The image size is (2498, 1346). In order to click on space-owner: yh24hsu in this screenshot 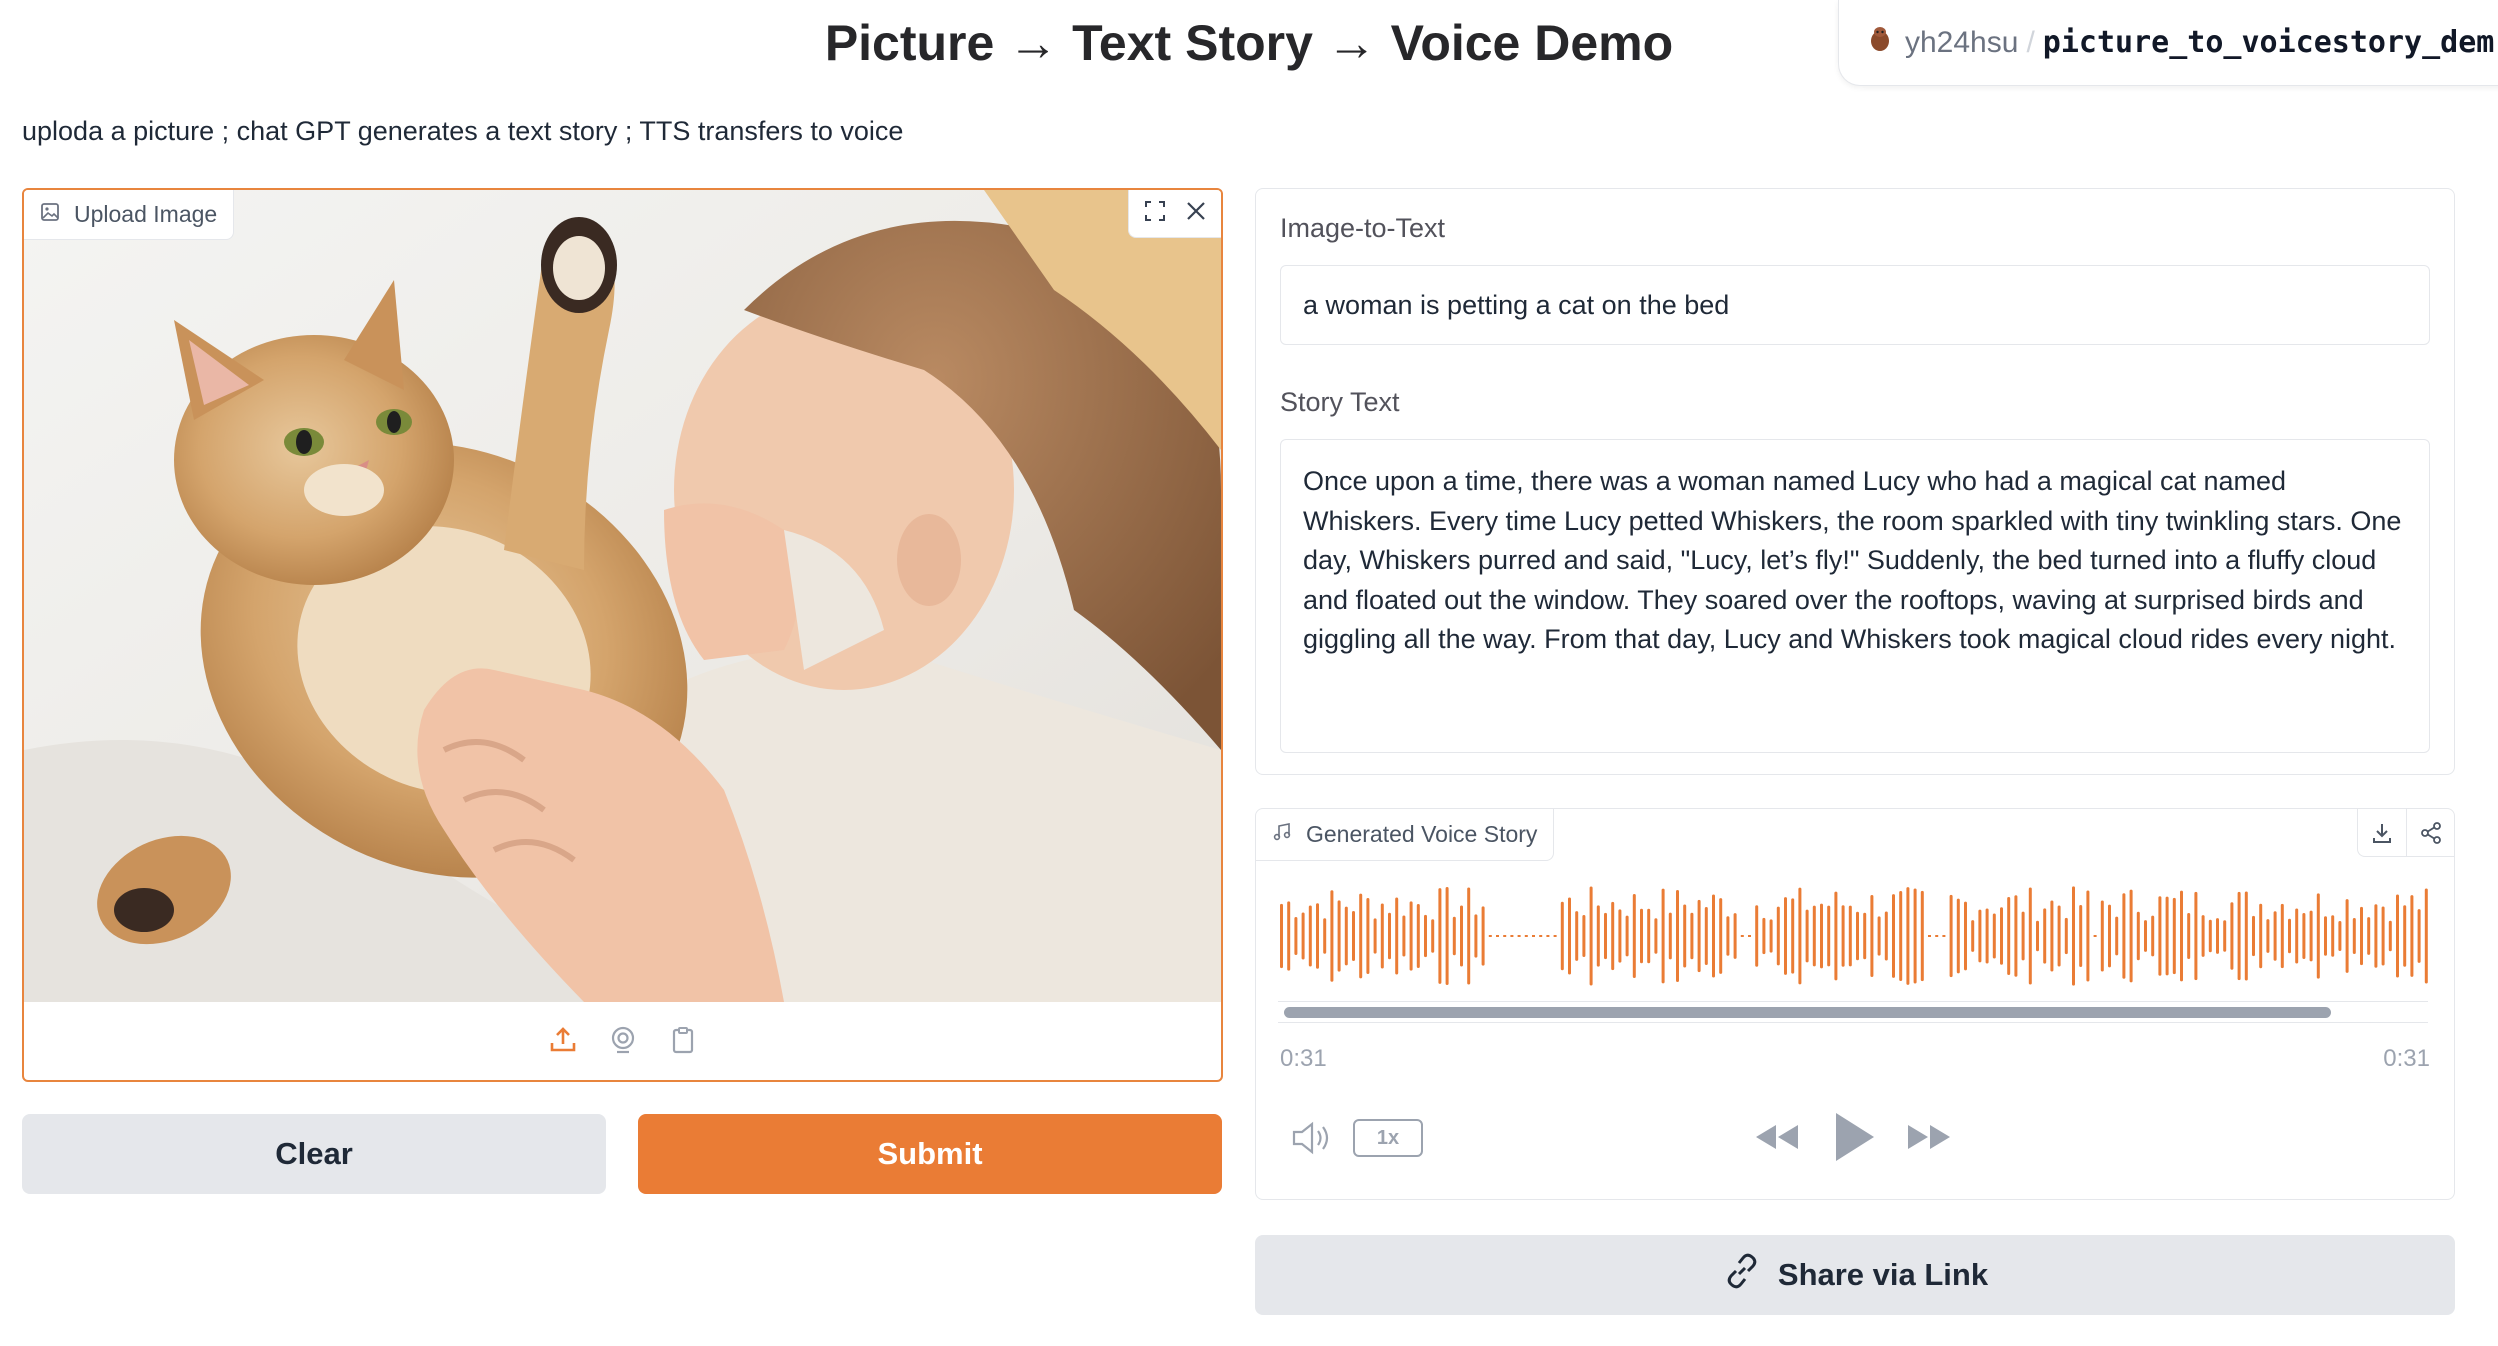, I will do `click(1961, 43)`.